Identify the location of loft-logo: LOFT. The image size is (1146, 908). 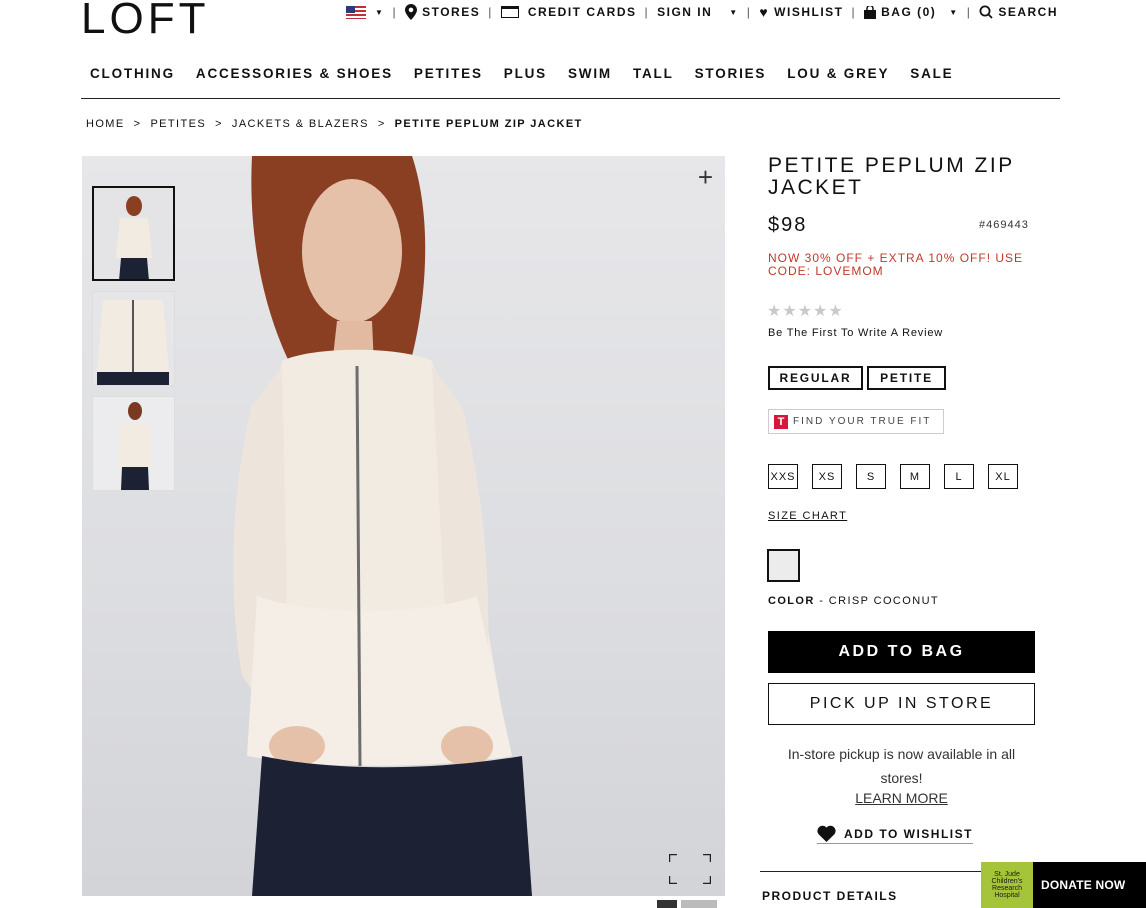
(145, 22).